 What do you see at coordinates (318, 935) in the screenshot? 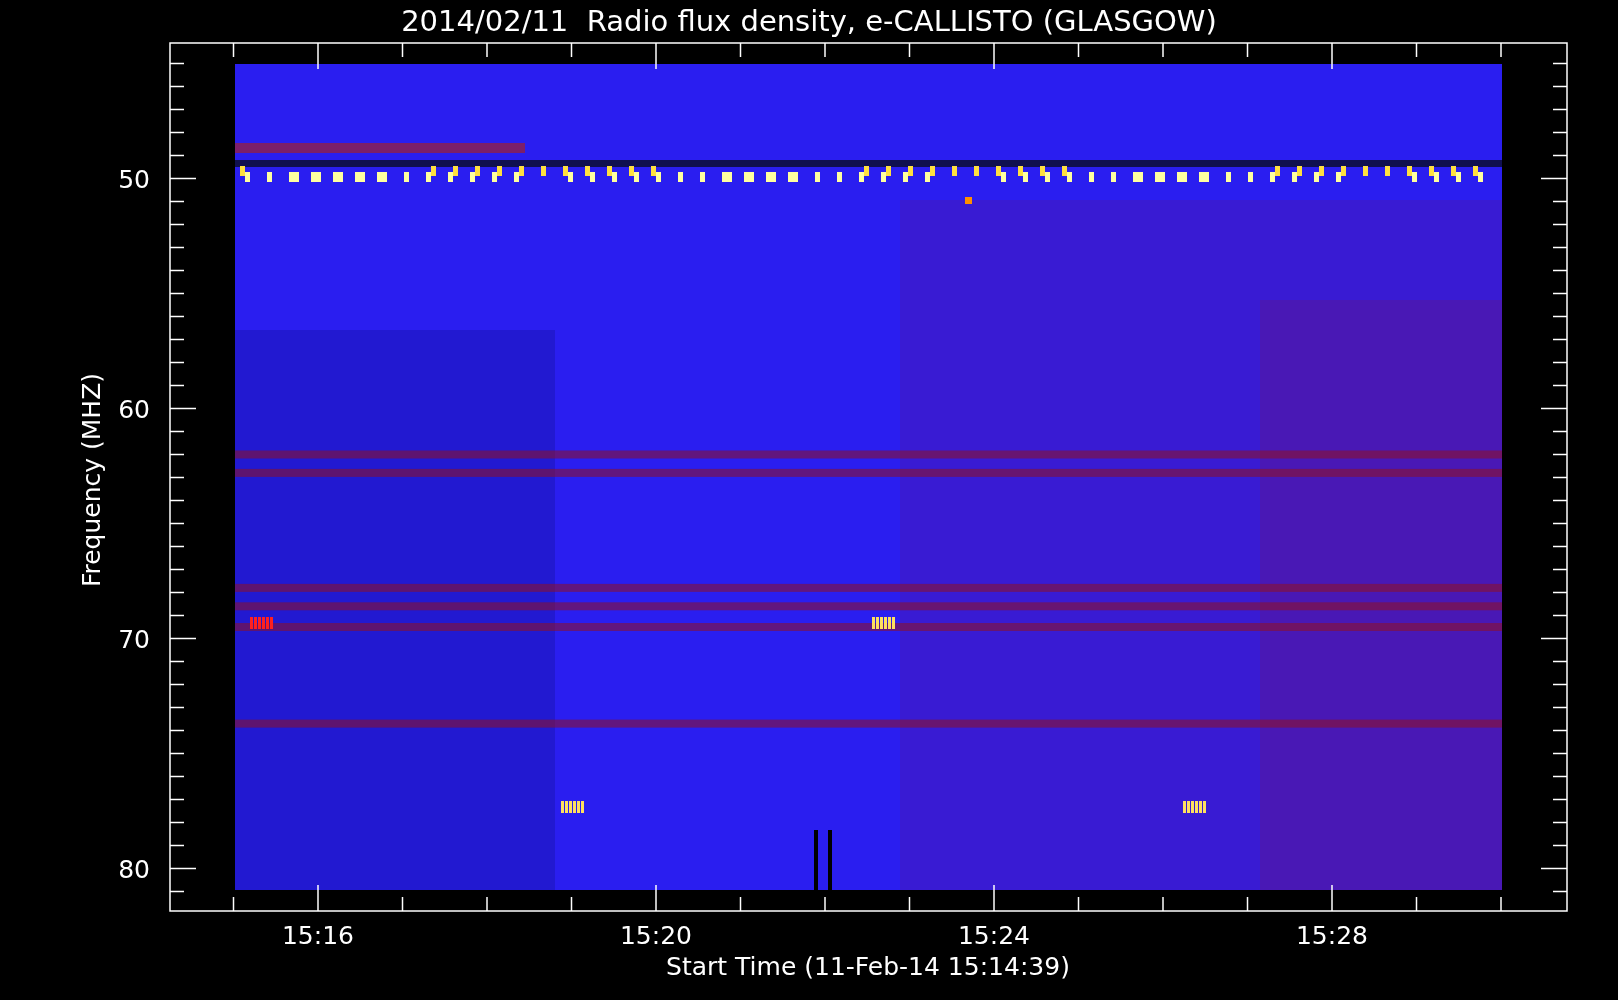
I see `tick-label: 15:16` at bounding box center [318, 935].